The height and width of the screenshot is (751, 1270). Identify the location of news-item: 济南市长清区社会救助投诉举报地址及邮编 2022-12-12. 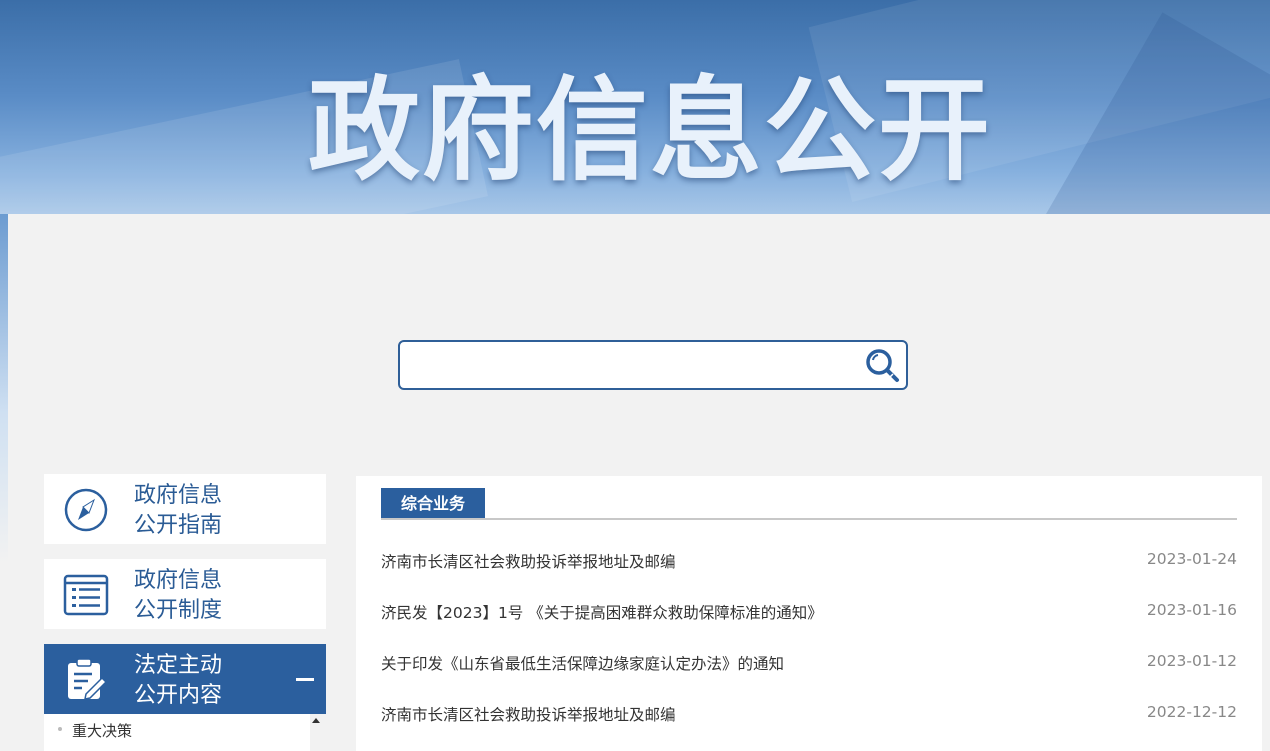
(809, 715).